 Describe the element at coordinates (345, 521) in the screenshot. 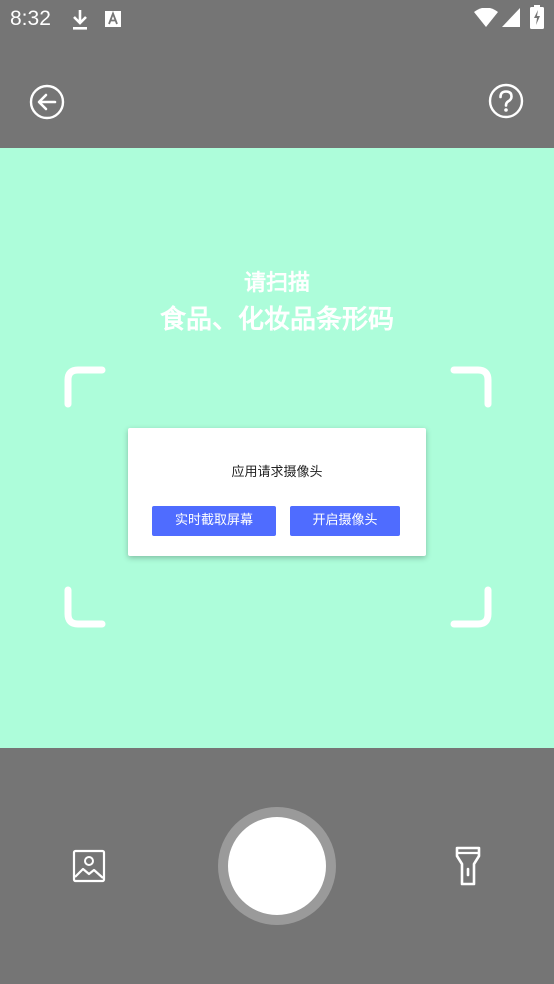

I see `open-camera-button: 开启摄像头` at that location.